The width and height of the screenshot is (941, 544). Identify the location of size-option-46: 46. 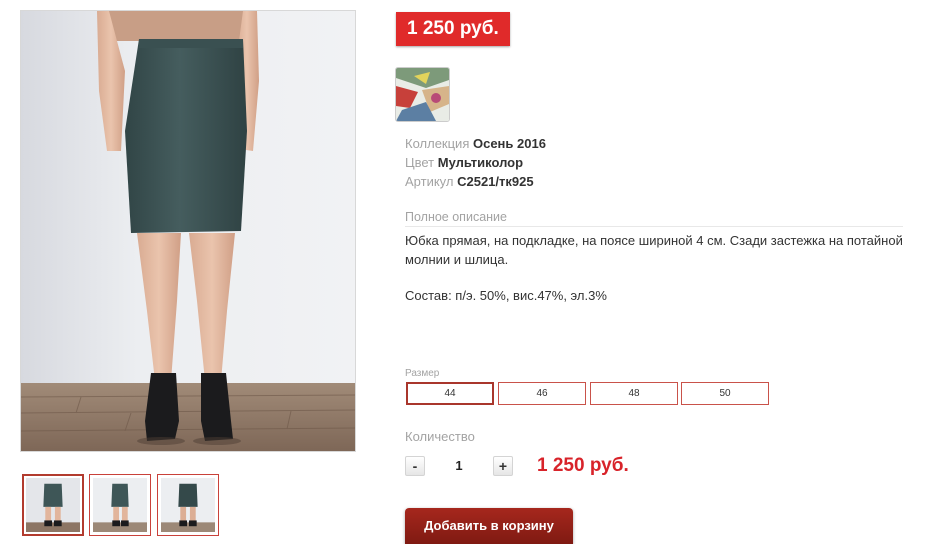
(542, 393).